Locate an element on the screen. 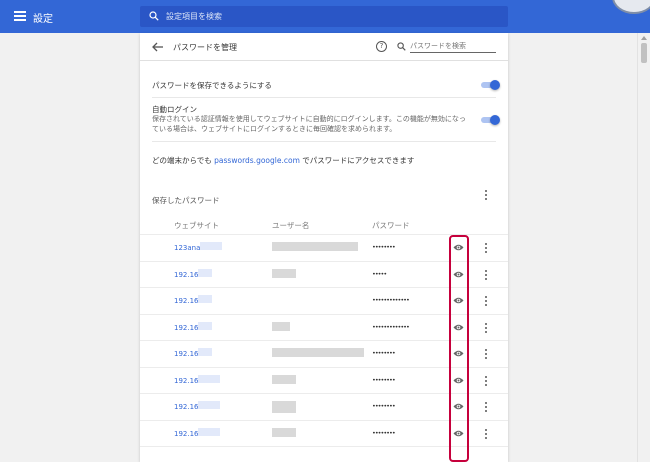  saved-passwords-more-icon is located at coordinates (486, 196).